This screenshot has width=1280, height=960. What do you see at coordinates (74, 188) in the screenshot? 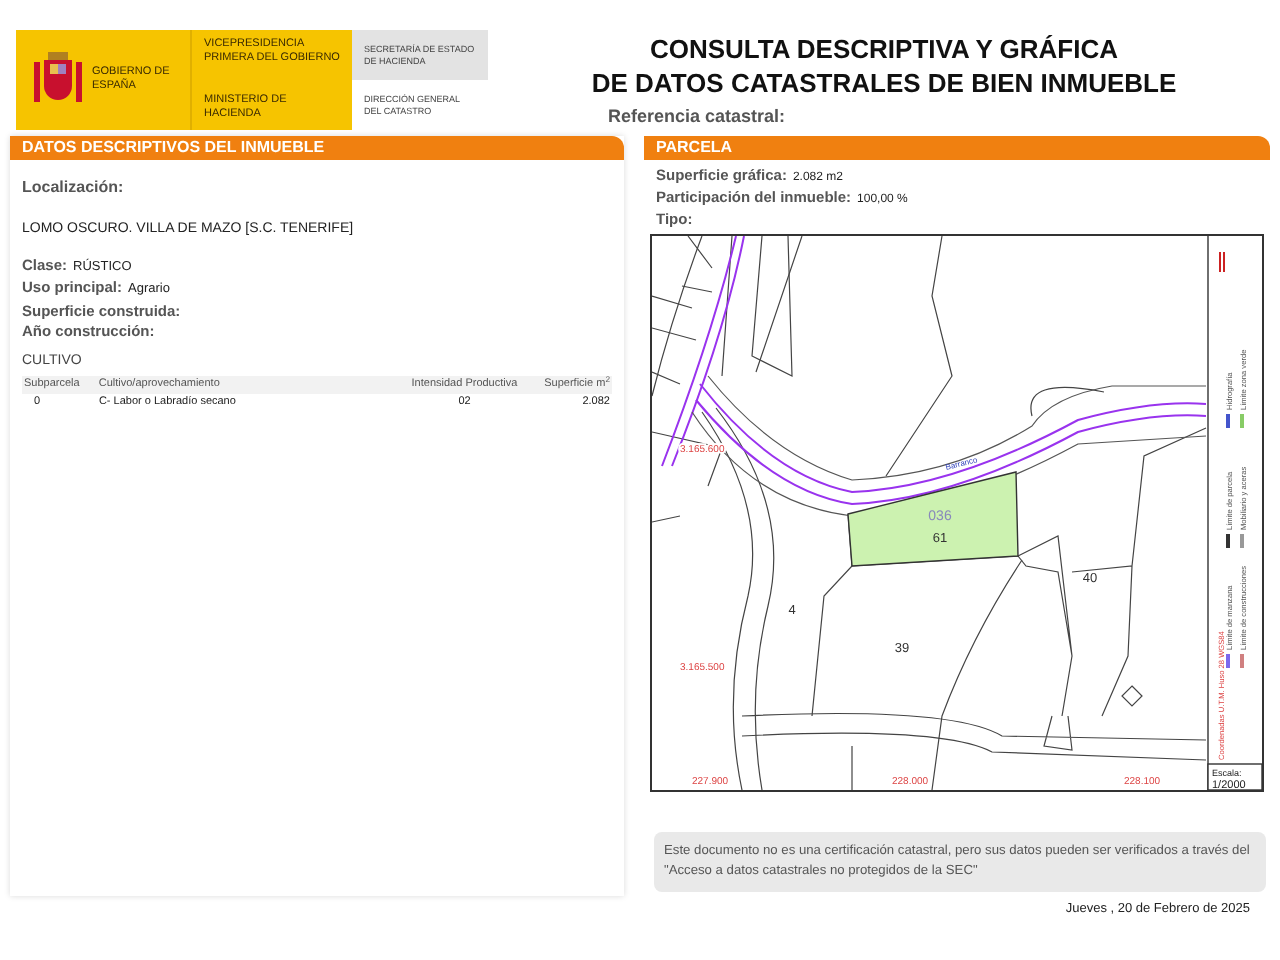
I see `location-label: Localización:` at bounding box center [74, 188].